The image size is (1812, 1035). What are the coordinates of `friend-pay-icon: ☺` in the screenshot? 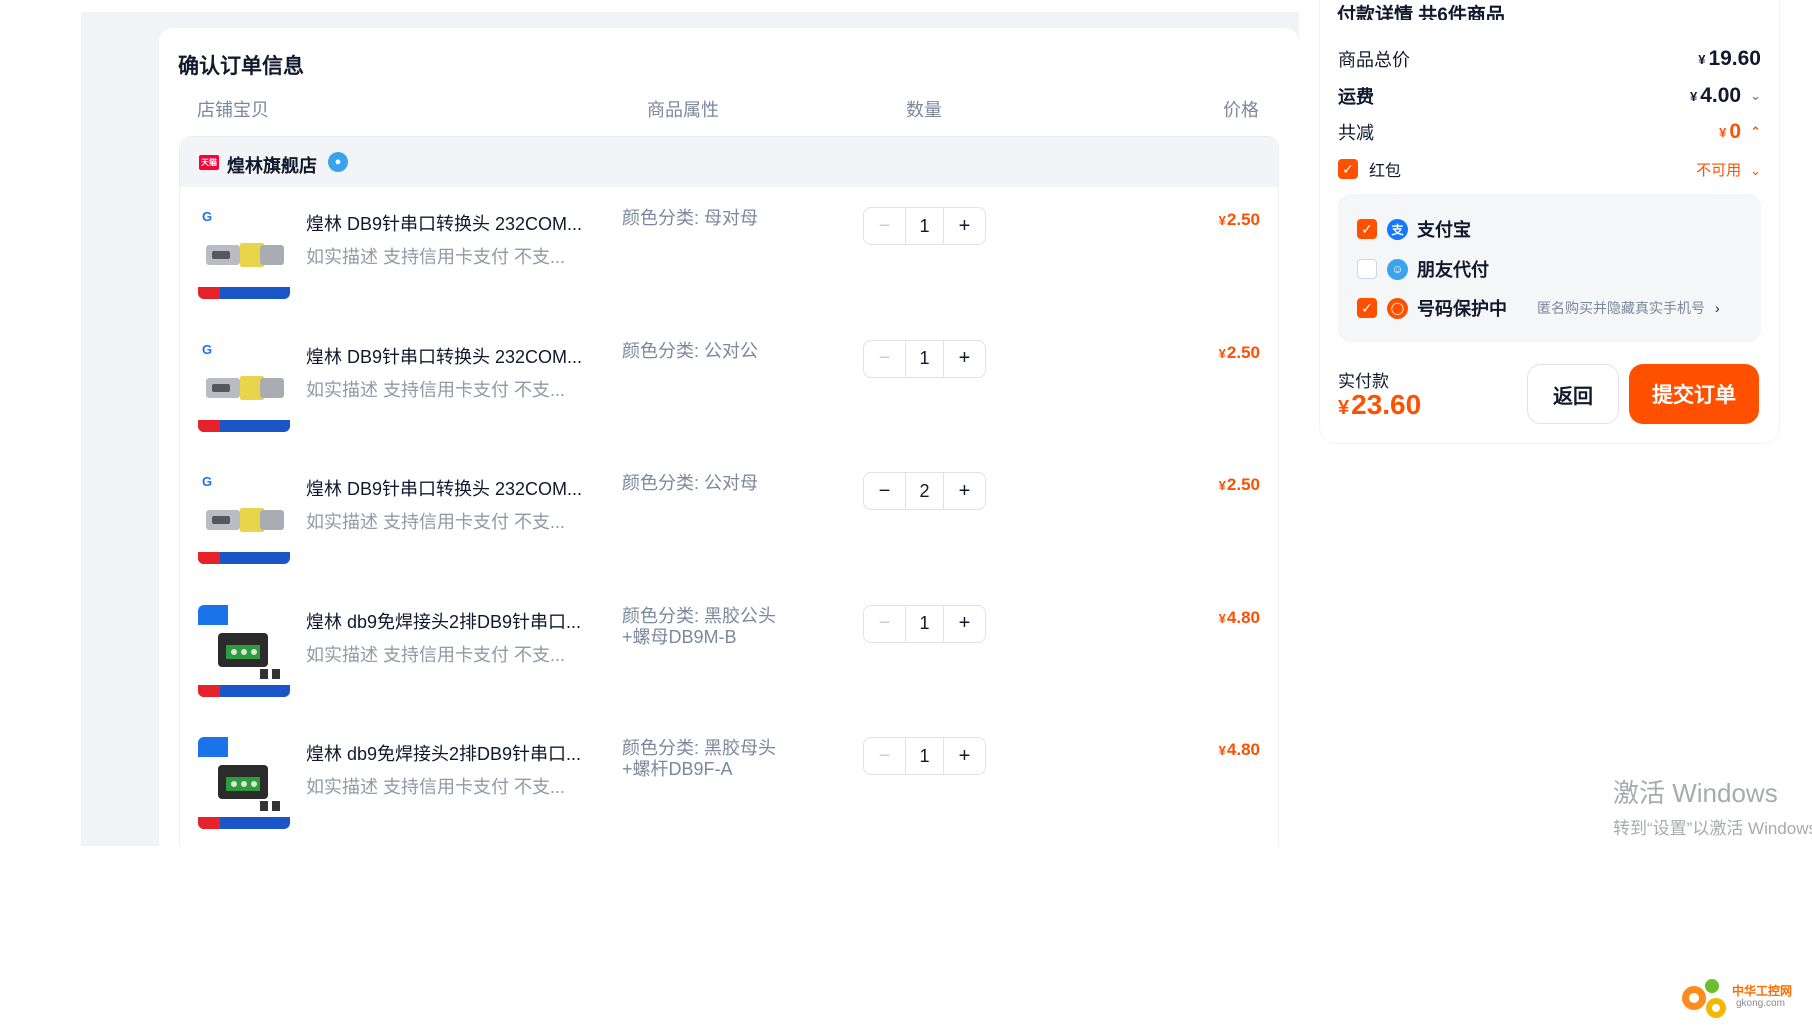 It's located at (1397, 269).